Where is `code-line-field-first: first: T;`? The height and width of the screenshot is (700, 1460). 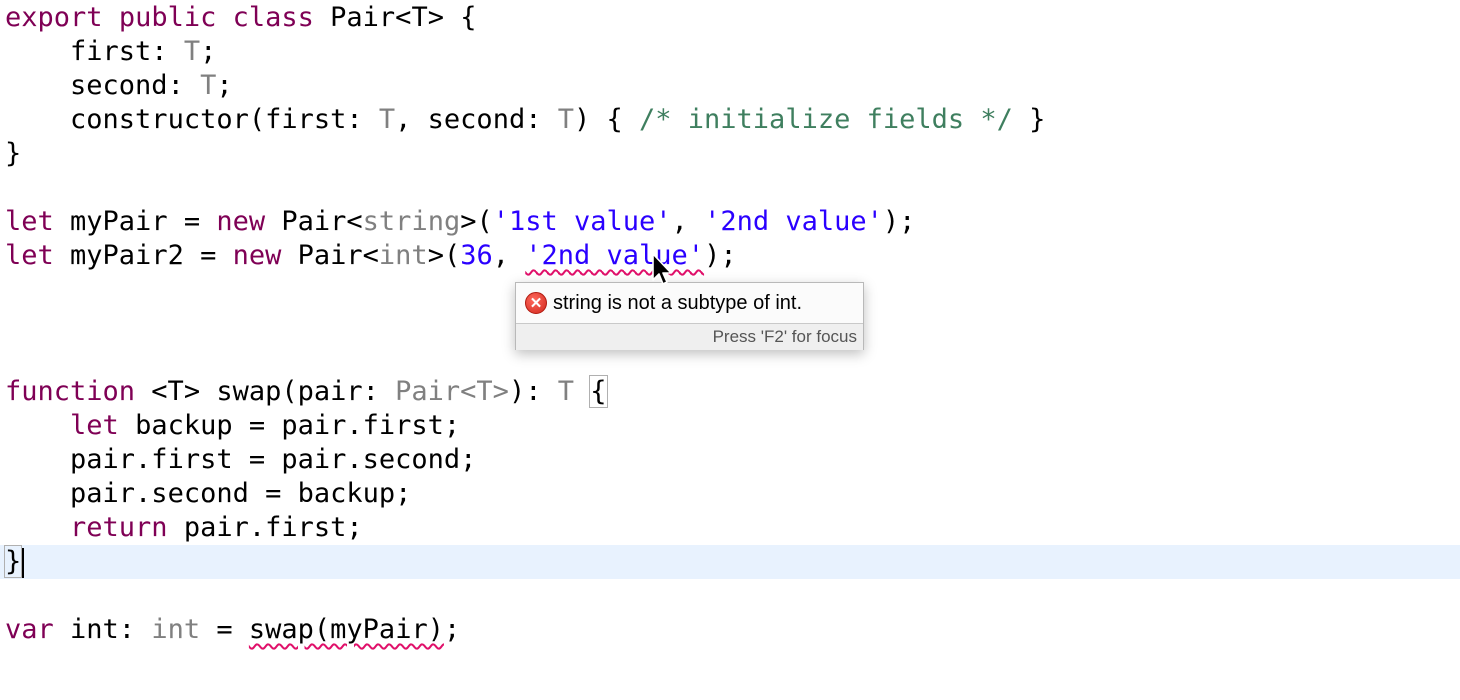 code-line-field-first: first: T; is located at coordinates (730, 52).